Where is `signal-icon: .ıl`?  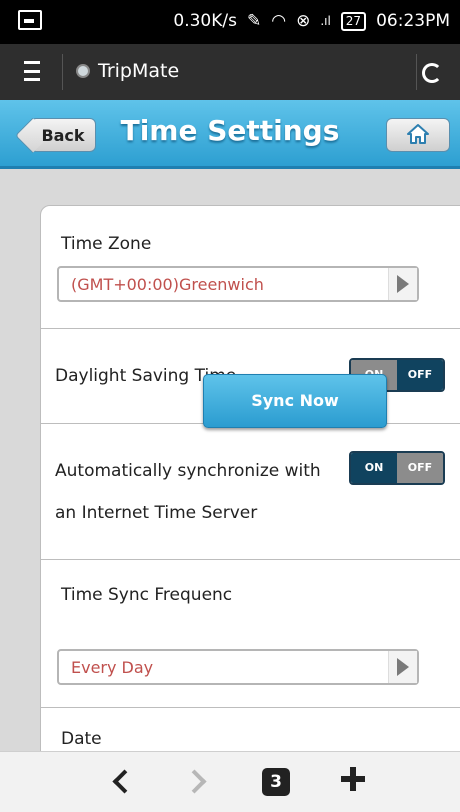 signal-icon: .ıl is located at coordinates (325, 21).